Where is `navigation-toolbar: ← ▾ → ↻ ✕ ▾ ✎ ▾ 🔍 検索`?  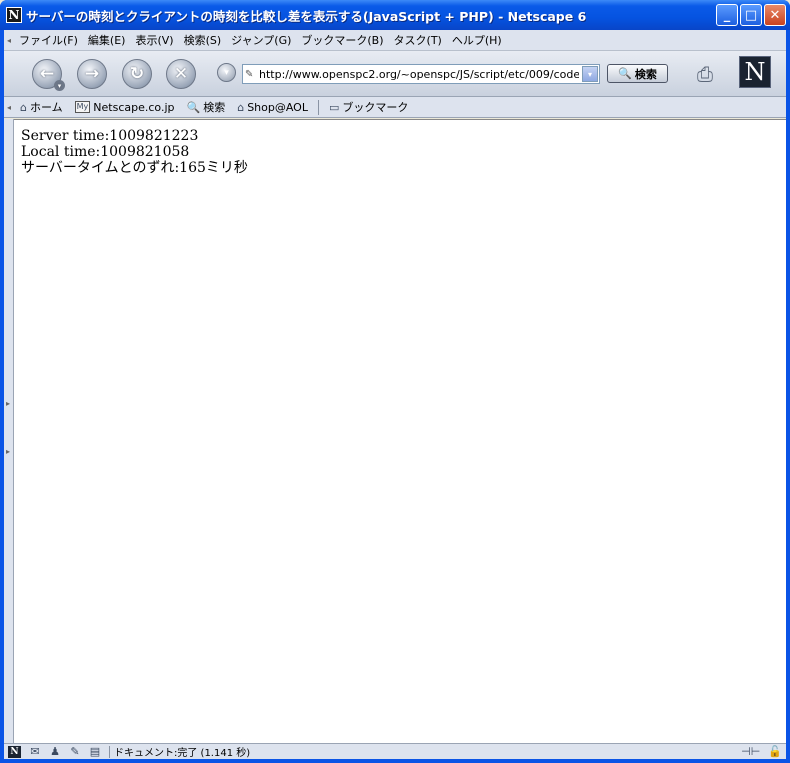 navigation-toolbar: ← ▾ → ↻ ✕ ▾ ✎ ▾ 🔍 検索 is located at coordinates (395, 74).